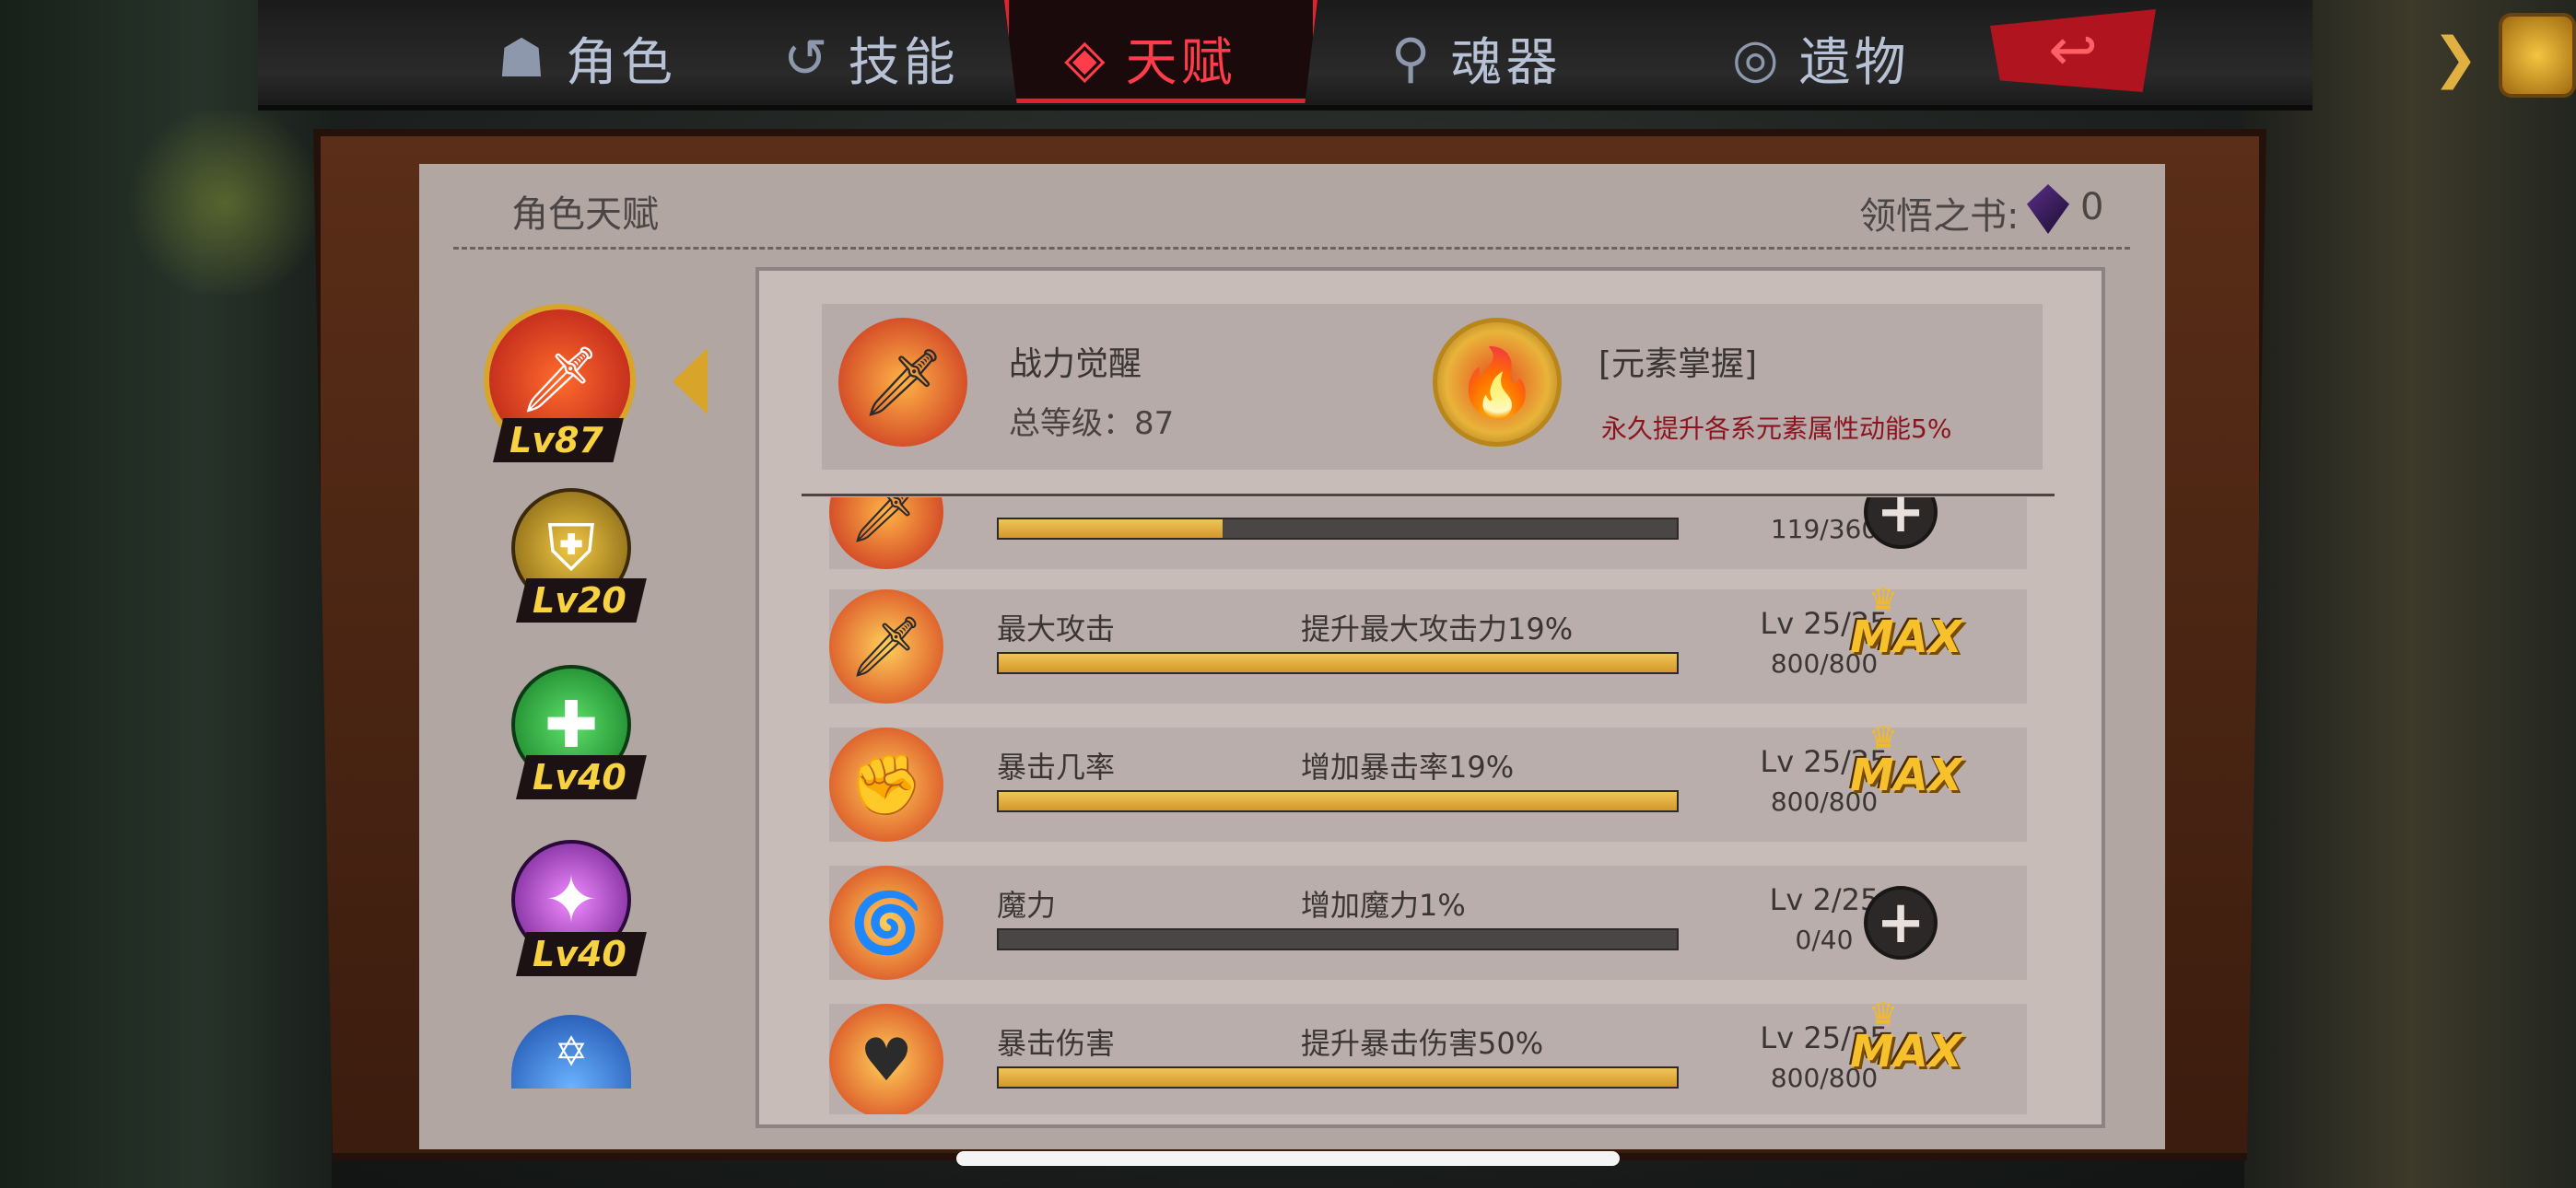  I want to click on shield-icon: ⛨, so click(571, 547).